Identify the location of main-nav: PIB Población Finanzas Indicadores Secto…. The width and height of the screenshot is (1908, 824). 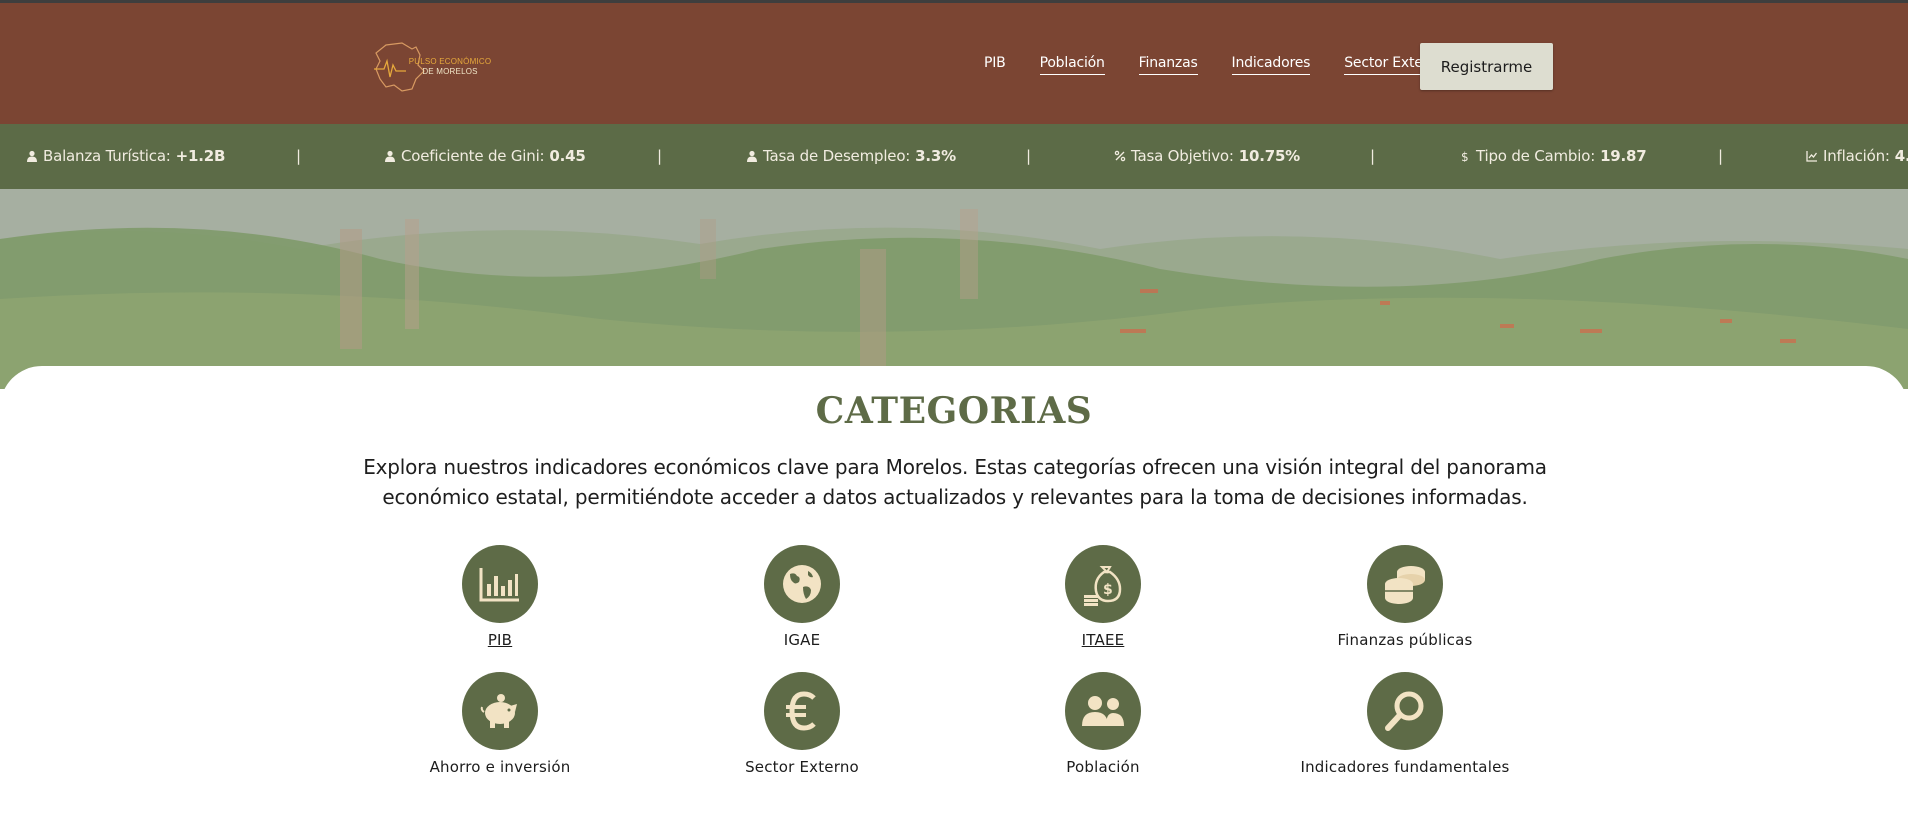
(1217, 65).